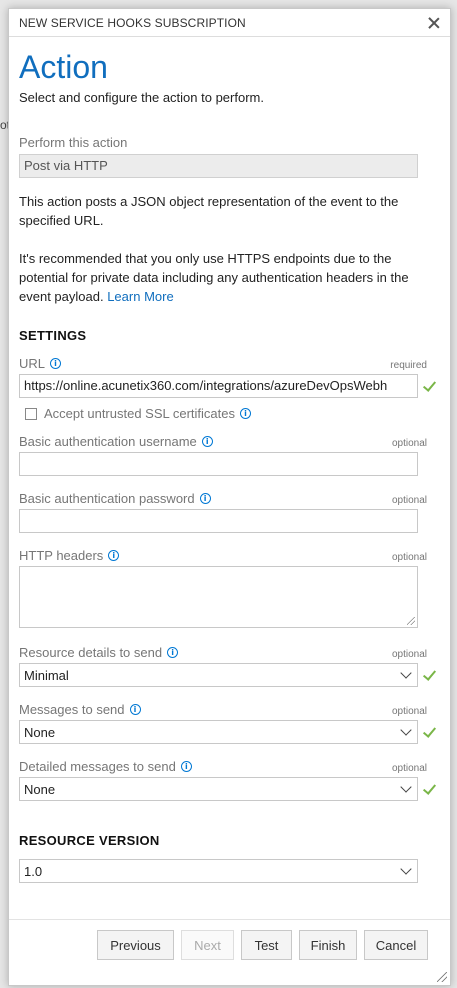 The image size is (457, 988). What do you see at coordinates (32, 363) in the screenshot?
I see `url-label-text: URL` at bounding box center [32, 363].